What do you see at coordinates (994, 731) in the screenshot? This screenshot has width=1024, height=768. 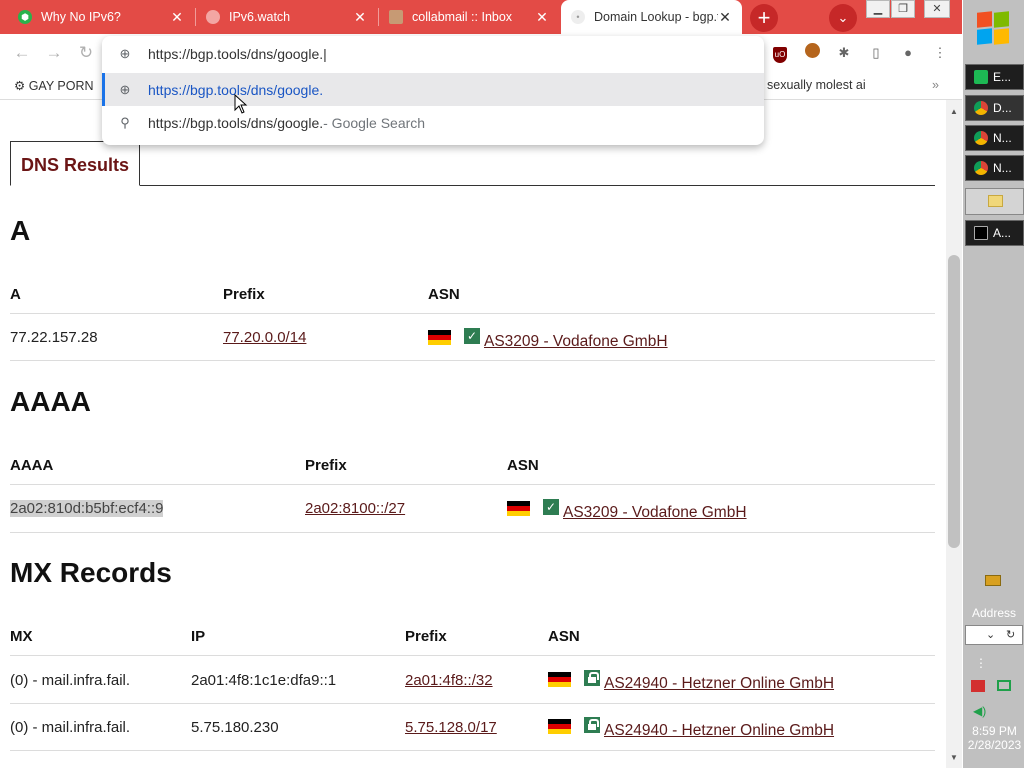 I see `clock-time: 8:59 PM` at bounding box center [994, 731].